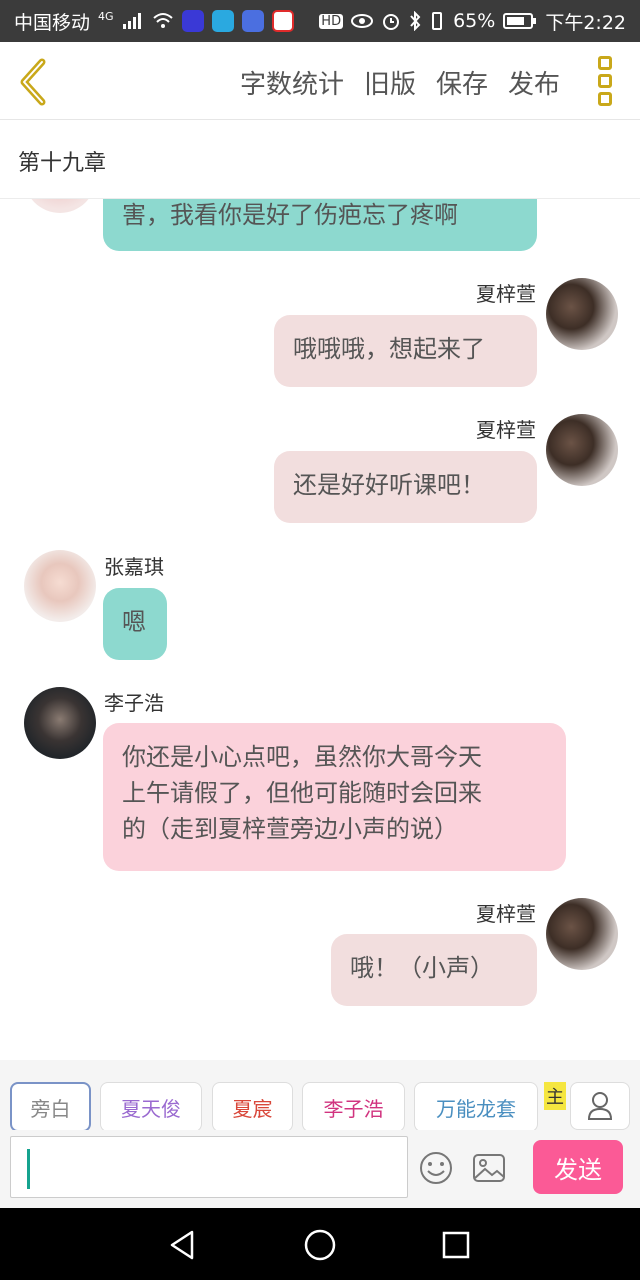 This screenshot has height=1280, width=640. What do you see at coordinates (252, 21) in the screenshot?
I see `music-app-icon` at bounding box center [252, 21].